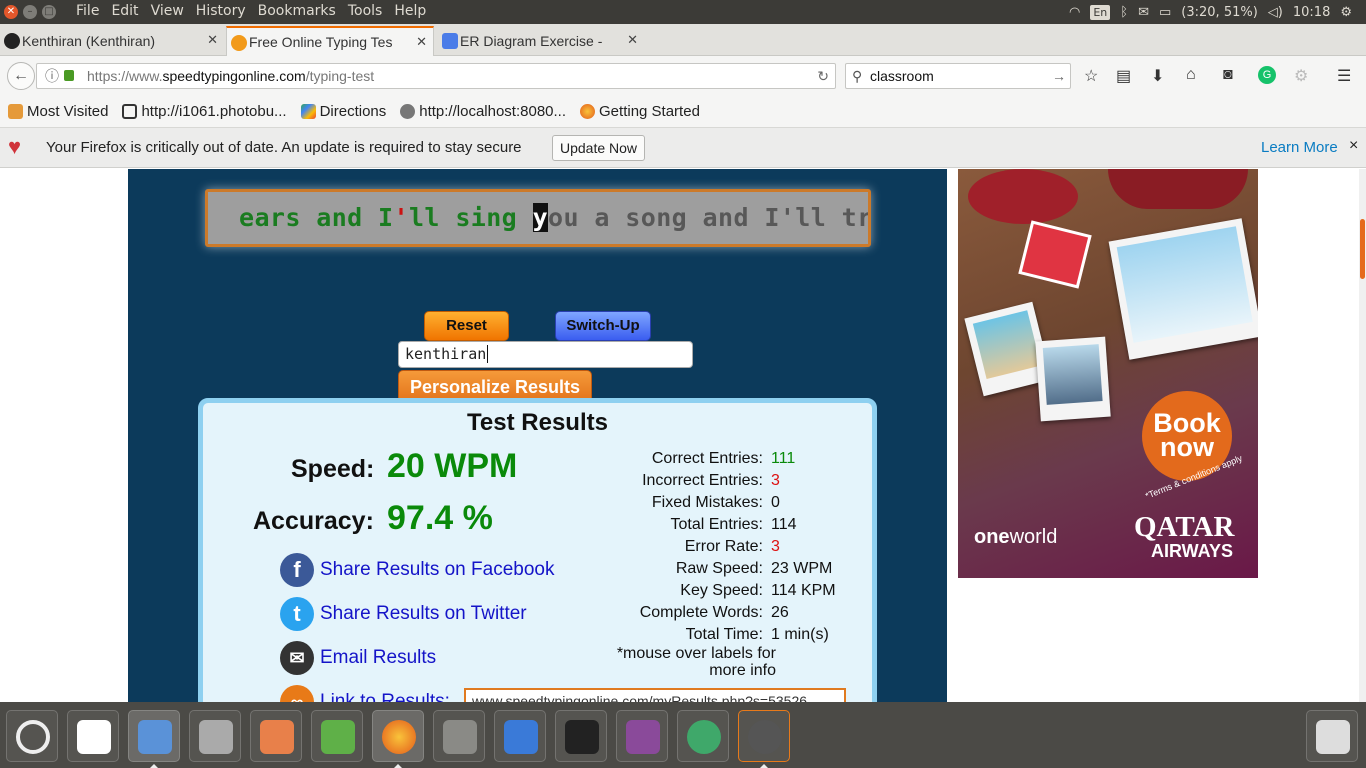  I want to click on stat-label: Complete Words:, so click(677, 613).